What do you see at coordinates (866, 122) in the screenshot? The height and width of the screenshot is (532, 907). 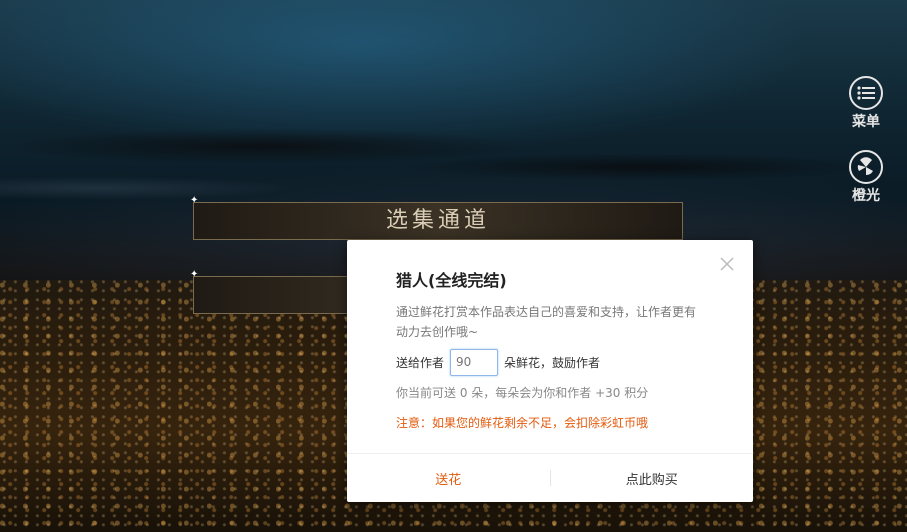 I see `menu-label: 菜单` at bounding box center [866, 122].